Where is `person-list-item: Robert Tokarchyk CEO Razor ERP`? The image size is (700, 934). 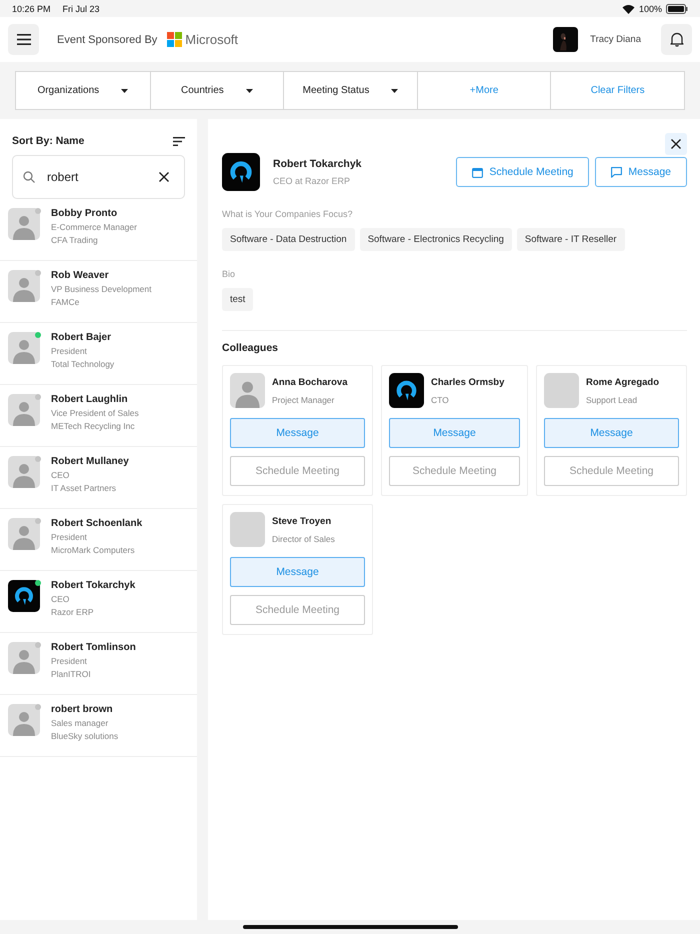 person-list-item: Robert Tokarchyk CEO Razor ERP is located at coordinates (98, 602).